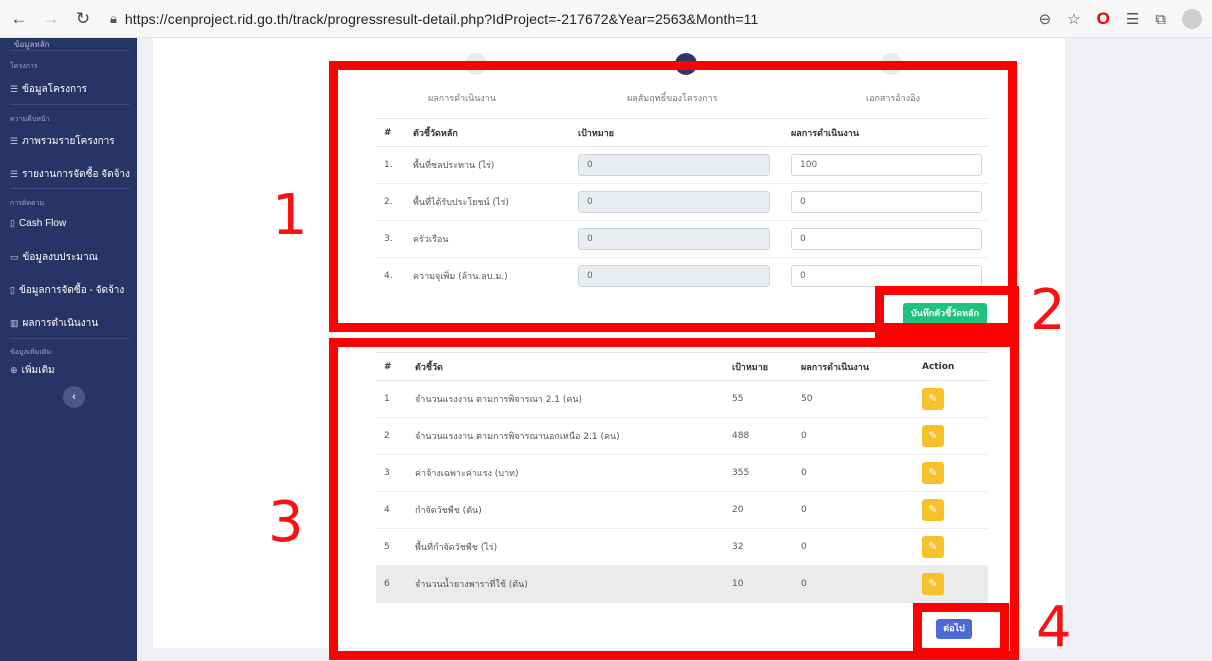 The image size is (1212, 661). What do you see at coordinates (71, 290) in the screenshot?
I see `sidebar-item-label: ข้อมูลการจัดซื้อ - จัดจ้าง` at bounding box center [71, 290].